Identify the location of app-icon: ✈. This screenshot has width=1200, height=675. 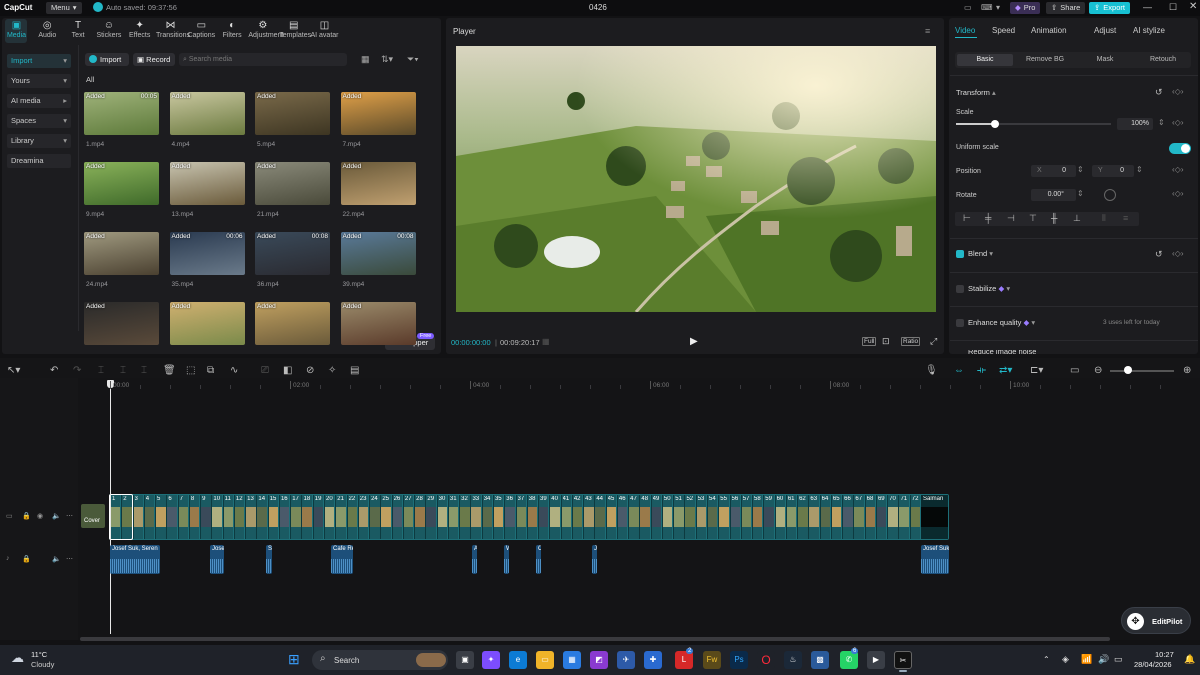
(626, 660).